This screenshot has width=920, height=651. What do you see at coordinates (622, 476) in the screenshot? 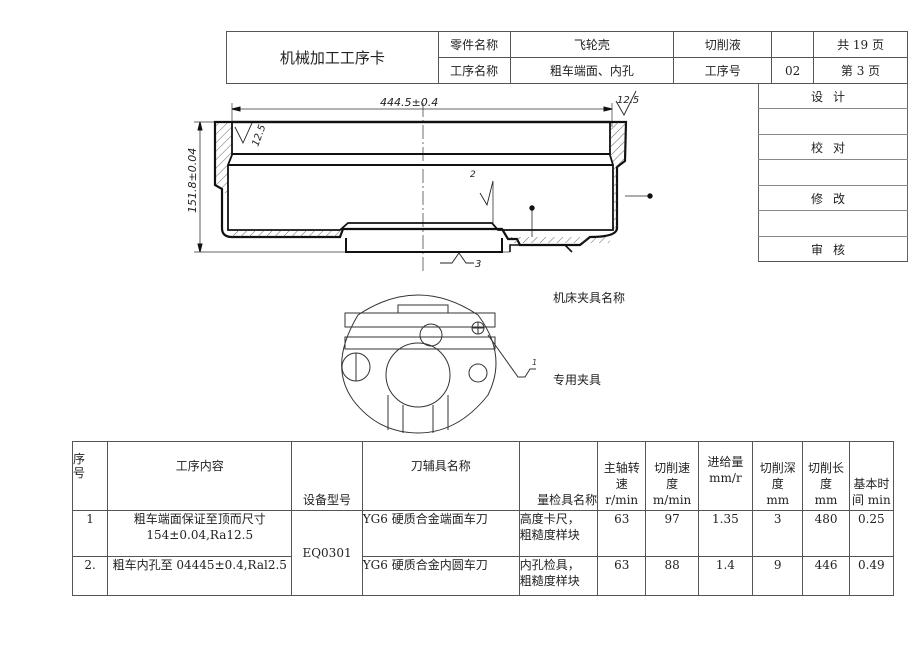
I see `header-spindle: 主轴转 速 r/min` at bounding box center [622, 476].